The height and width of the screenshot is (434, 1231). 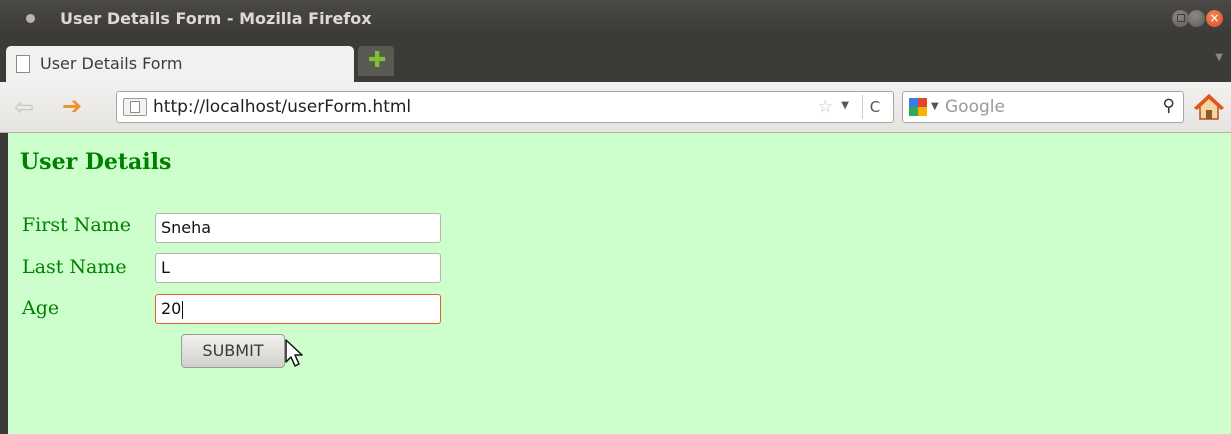 I want to click on tab-user-details-form: User Details Form, so click(x=180, y=64).